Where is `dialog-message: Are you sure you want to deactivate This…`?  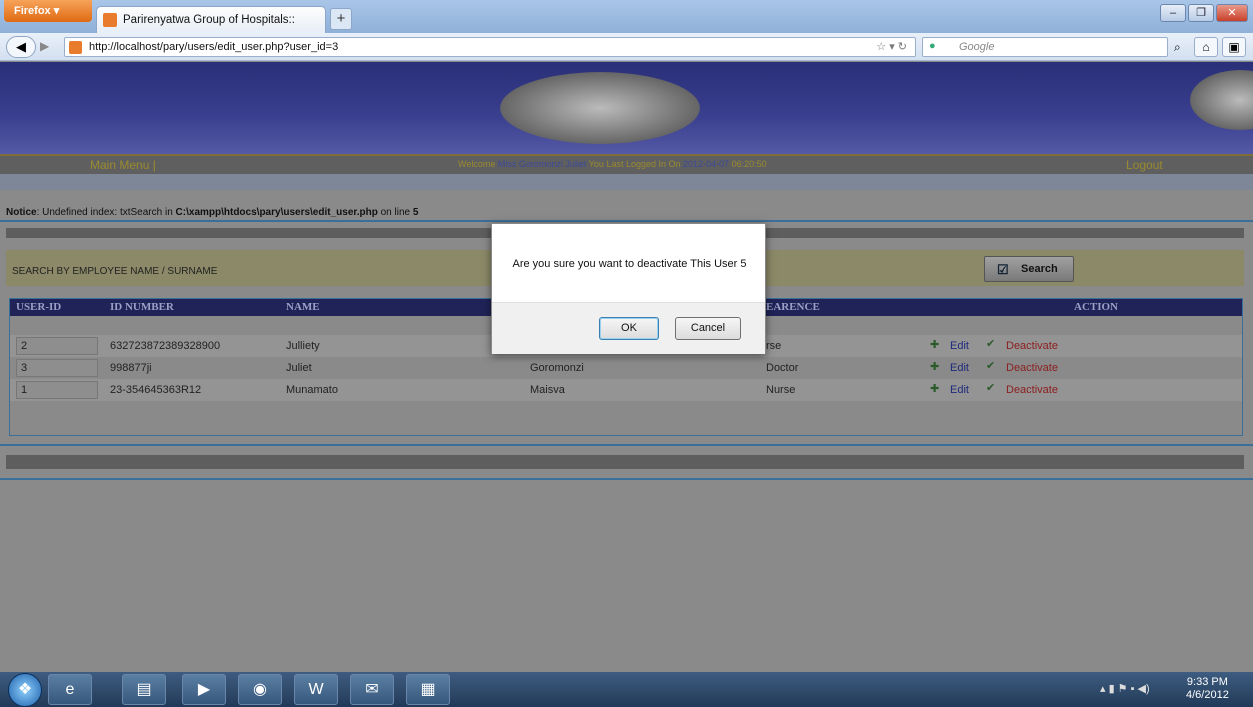 dialog-message: Are you sure you want to deactivate This… is located at coordinates (629, 264).